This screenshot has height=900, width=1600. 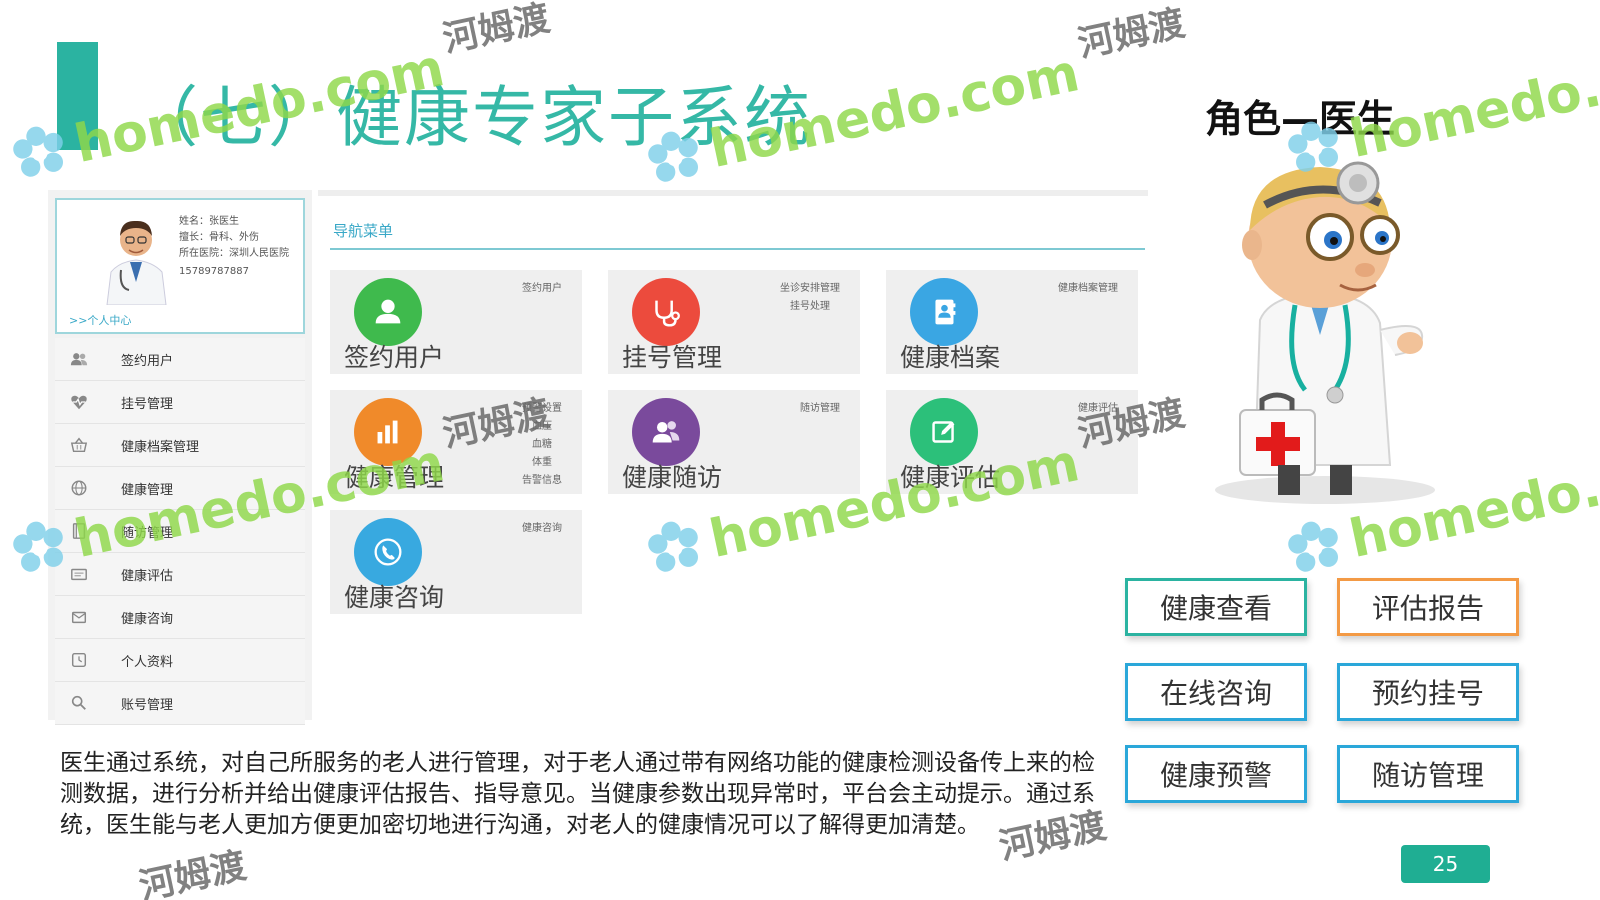 I want to click on assessment-report-button: 评估报告, so click(x=1428, y=607).